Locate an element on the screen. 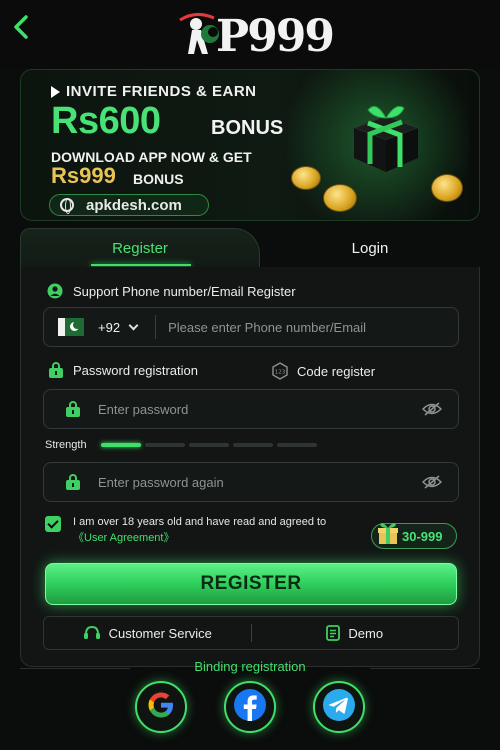 The height and width of the screenshot is (750, 500). play-triangle-icon is located at coordinates (55, 91).